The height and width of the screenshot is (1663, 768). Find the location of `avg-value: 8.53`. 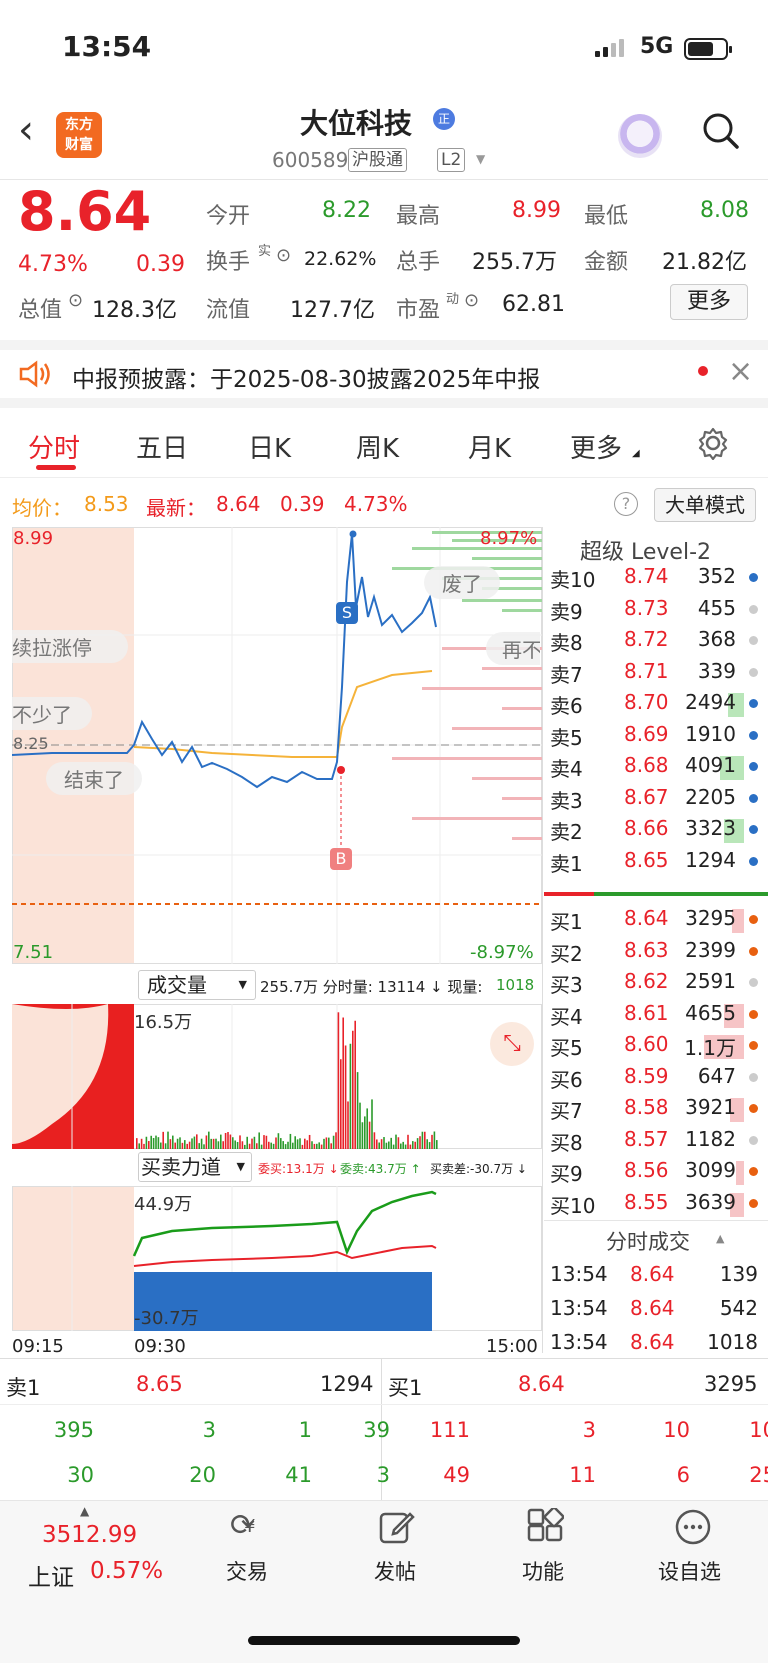

avg-value: 8.53 is located at coordinates (106, 504).